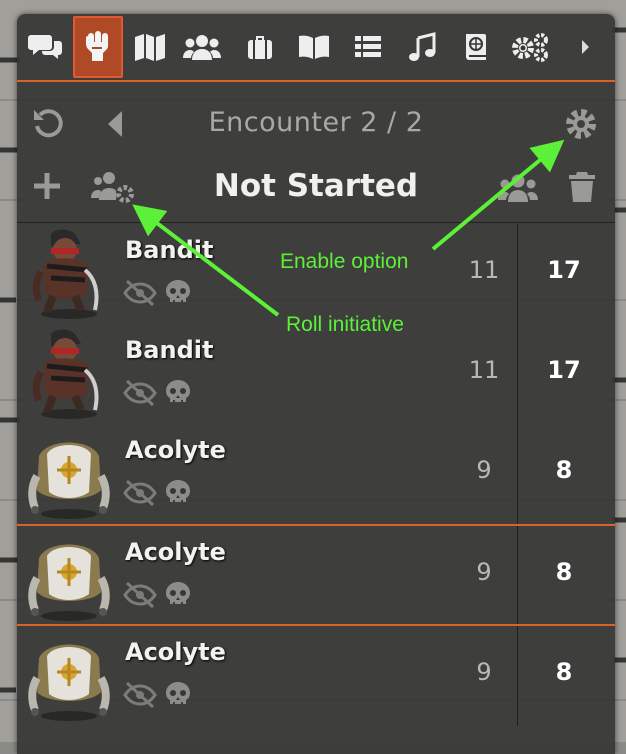  I want to click on tab-items, so click(260, 47).